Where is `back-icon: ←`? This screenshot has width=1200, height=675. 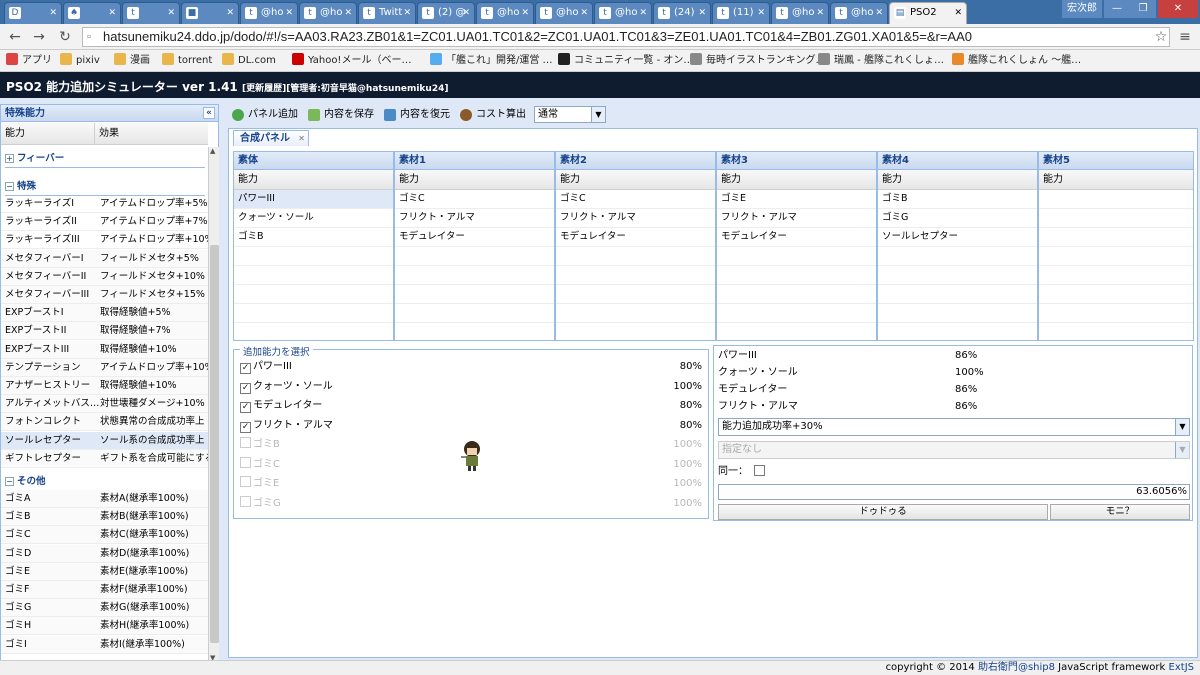 back-icon: ← is located at coordinates (15, 37).